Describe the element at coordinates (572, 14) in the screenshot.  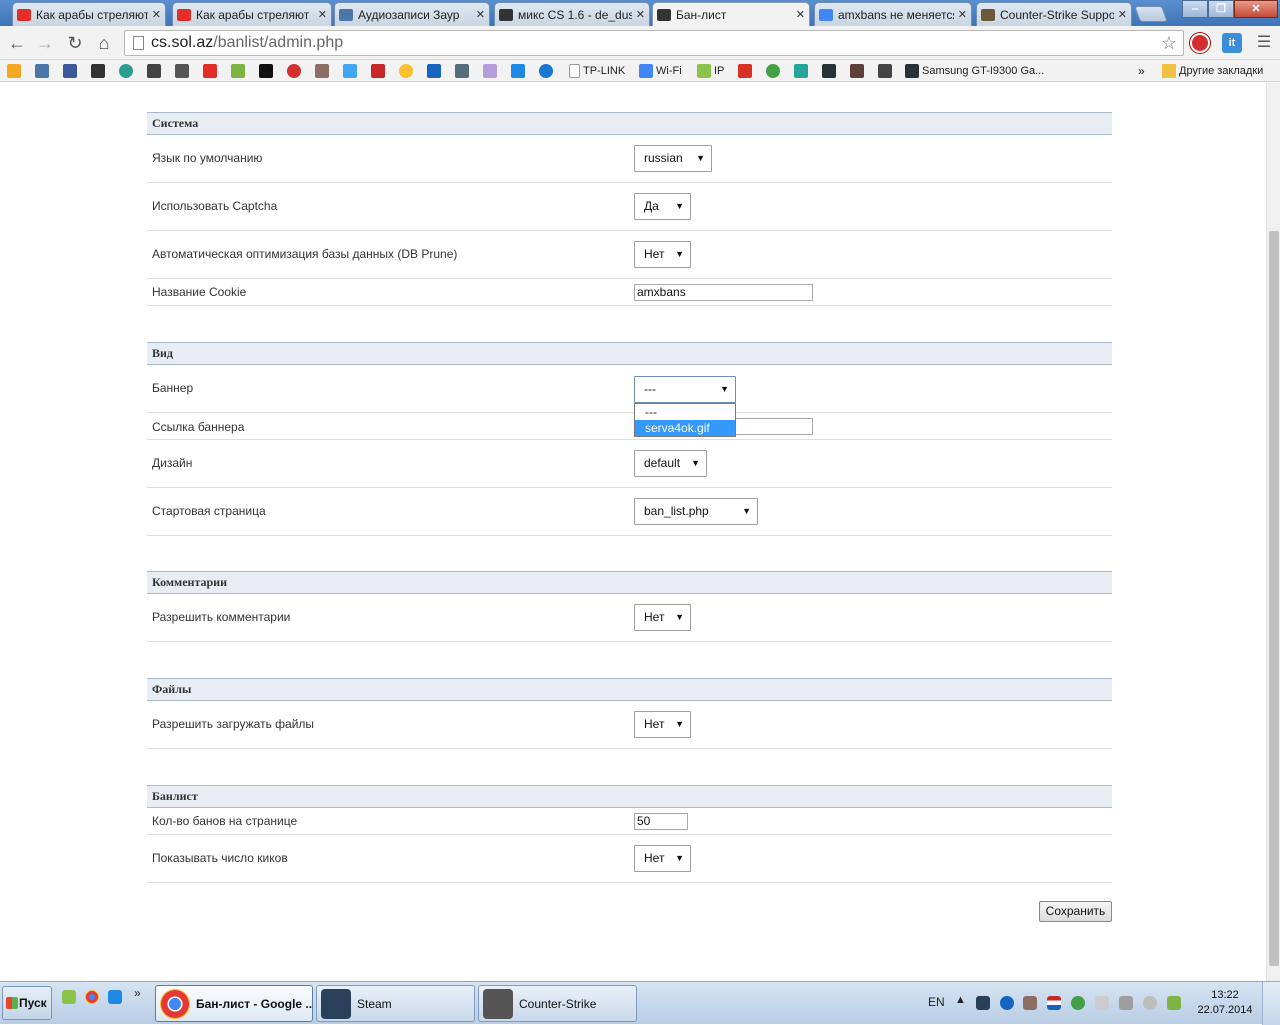
I see `tab-cs-mix: микс CS 1.6 - de_dust ✕` at that location.